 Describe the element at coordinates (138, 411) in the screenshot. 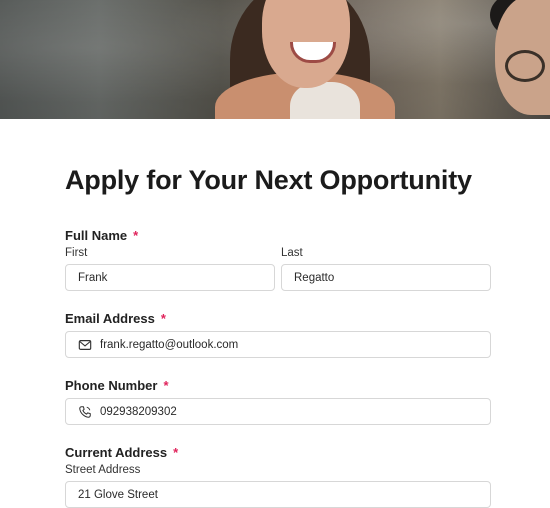

I see `phone-value: 092938209302` at that location.